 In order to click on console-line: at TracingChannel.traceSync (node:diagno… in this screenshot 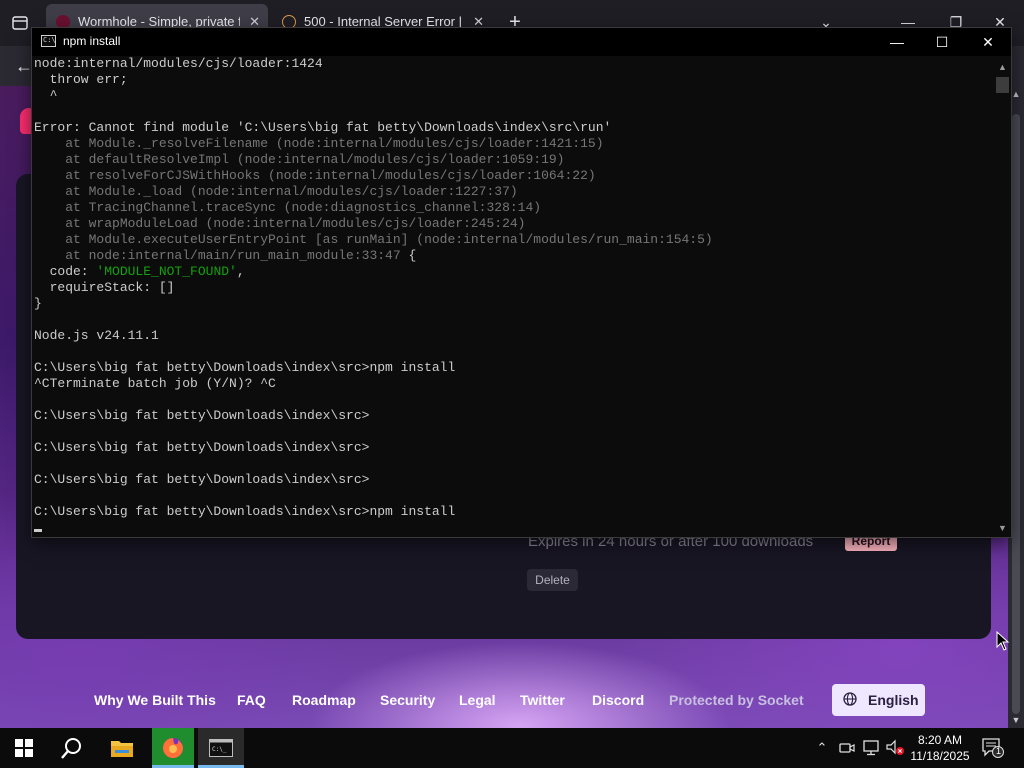, I will do `click(288, 207)`.